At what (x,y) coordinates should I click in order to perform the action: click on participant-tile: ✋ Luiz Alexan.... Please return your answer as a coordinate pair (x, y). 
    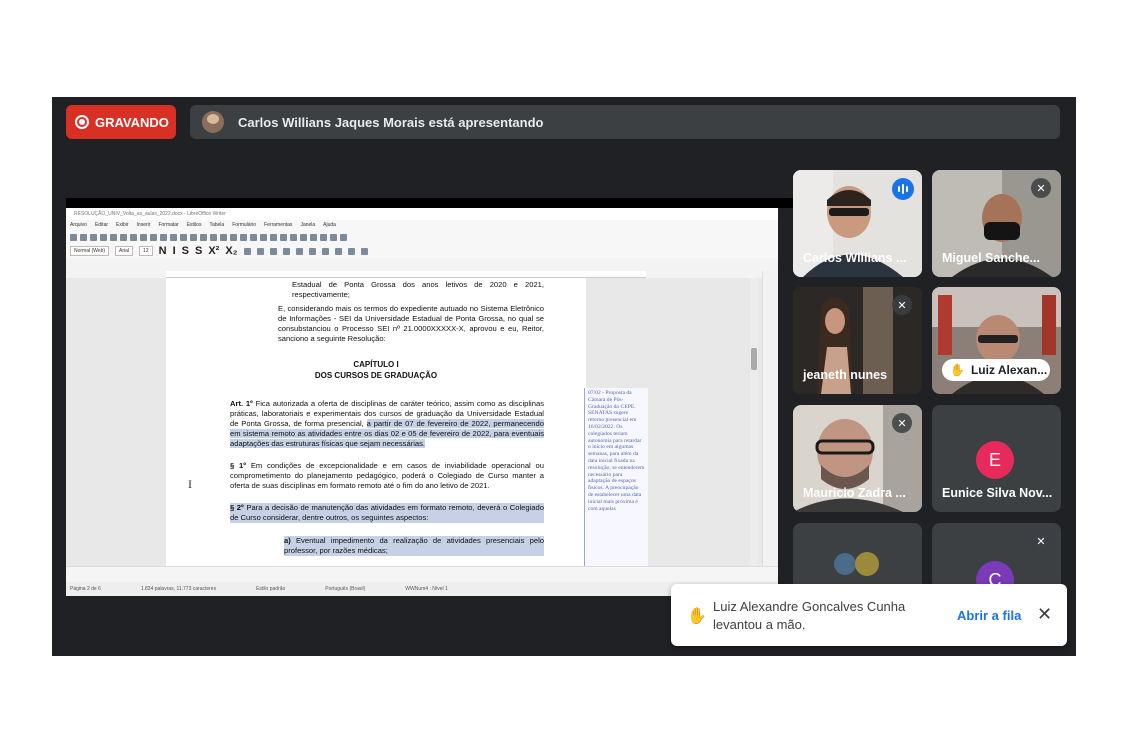
    Looking at the image, I should click on (996, 340).